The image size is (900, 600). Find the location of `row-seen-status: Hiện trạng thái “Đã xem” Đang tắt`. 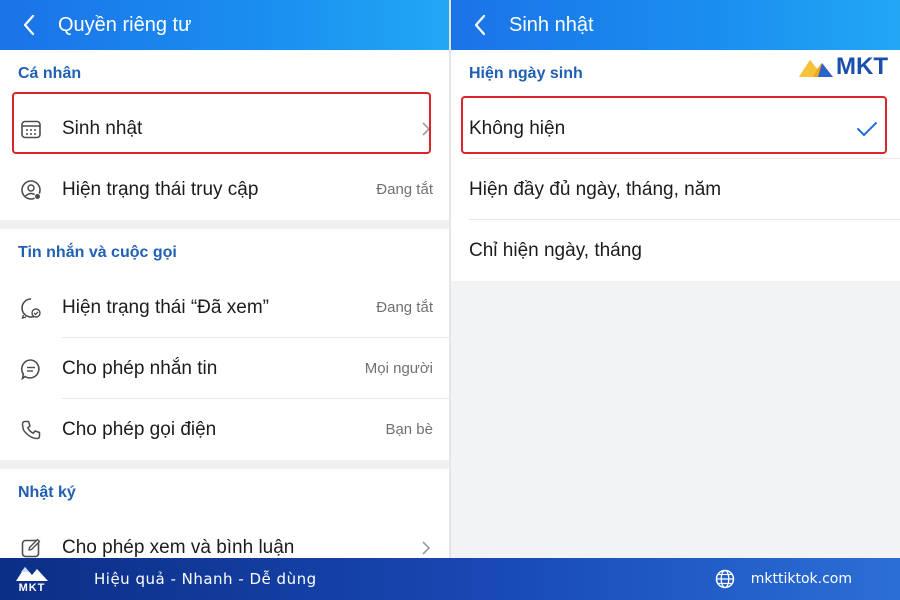

row-seen-status: Hiện trạng thái “Đã xem” Đang tắt is located at coordinates (224, 307).